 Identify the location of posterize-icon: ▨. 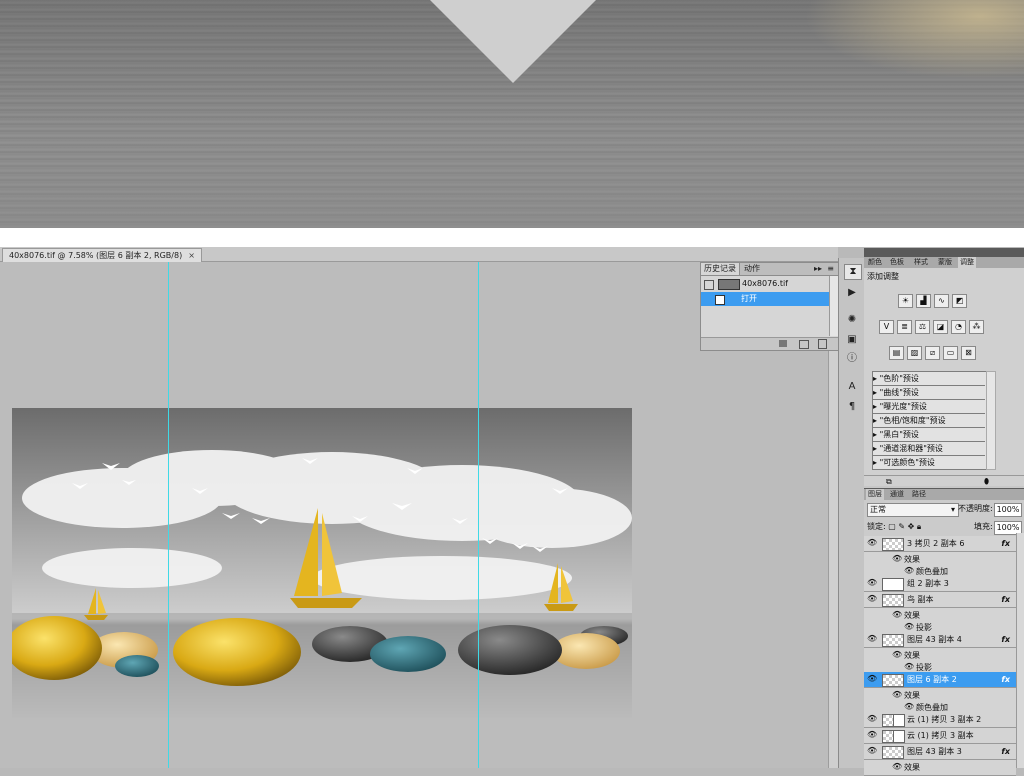
(914, 353).